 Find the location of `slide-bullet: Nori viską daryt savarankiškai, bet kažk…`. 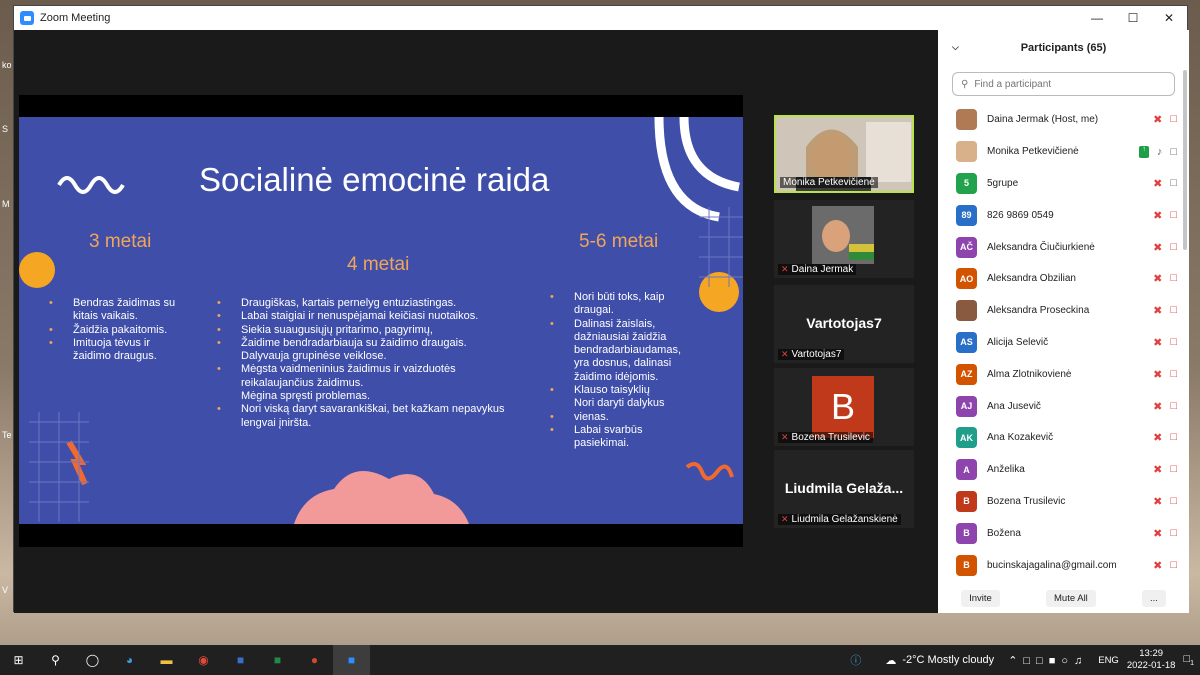

slide-bullet: Nori viską daryt savarankiškai, bet kažk… is located at coordinates (360, 410).